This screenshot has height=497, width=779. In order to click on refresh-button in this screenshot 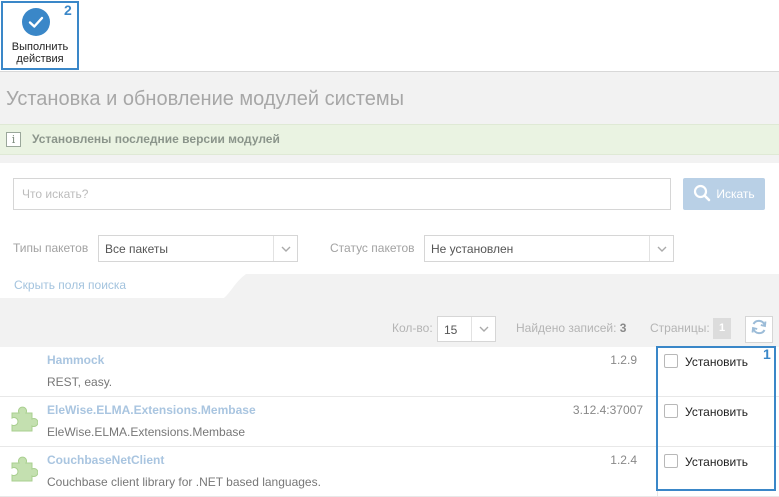, I will do `click(759, 329)`.